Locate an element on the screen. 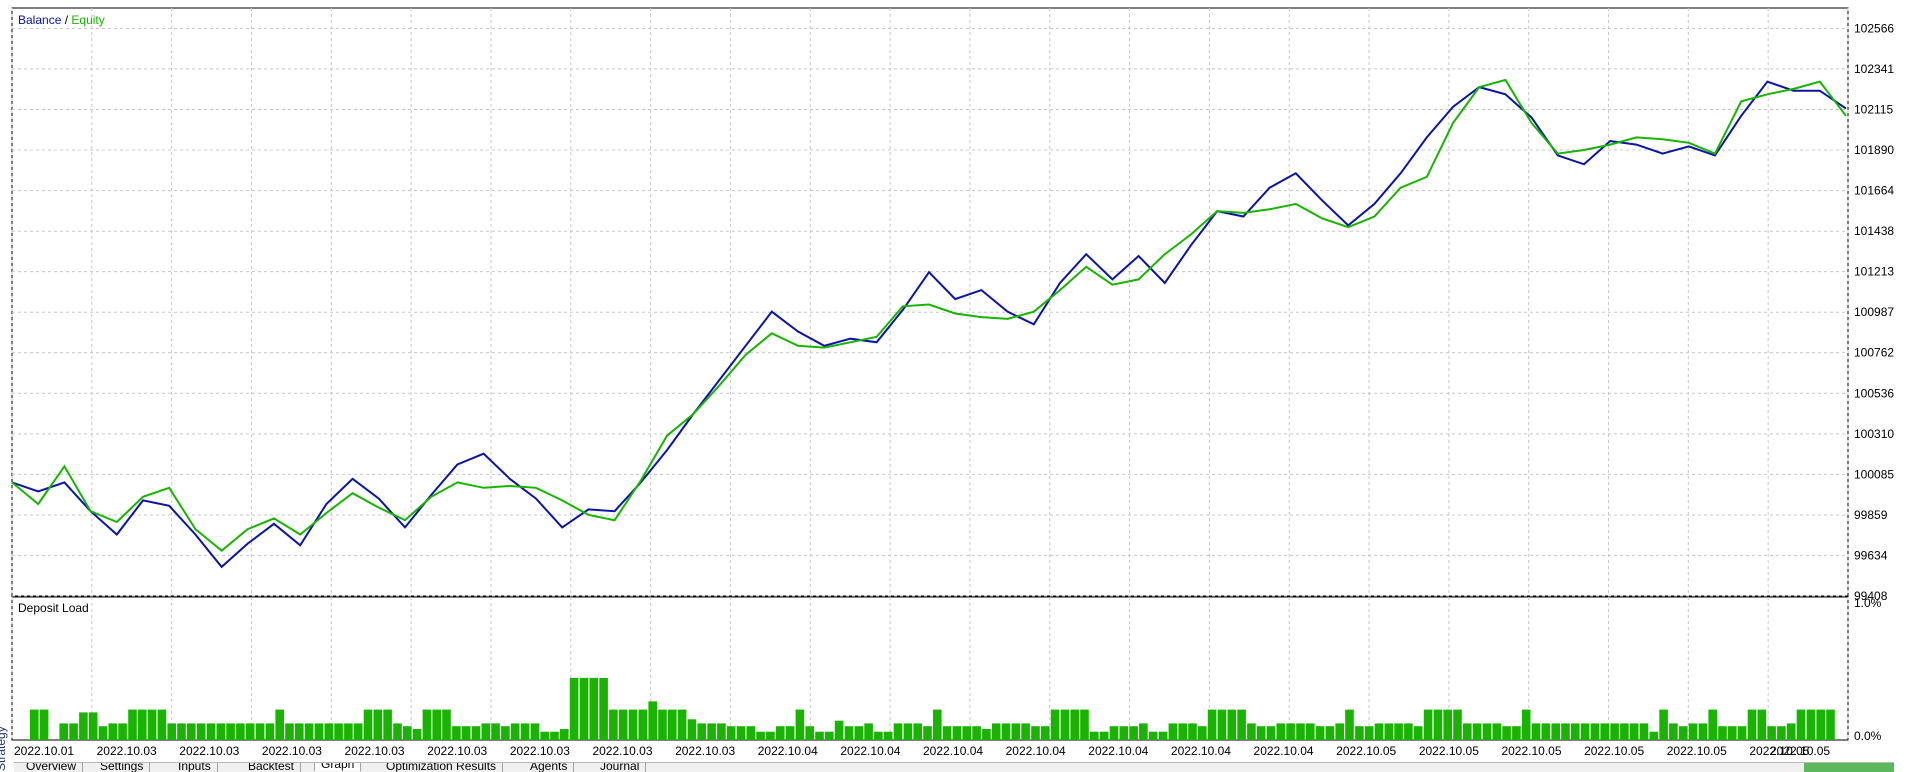 This screenshot has width=1908, height=772. y-tick-label: 0.0% is located at coordinates (1868, 736).